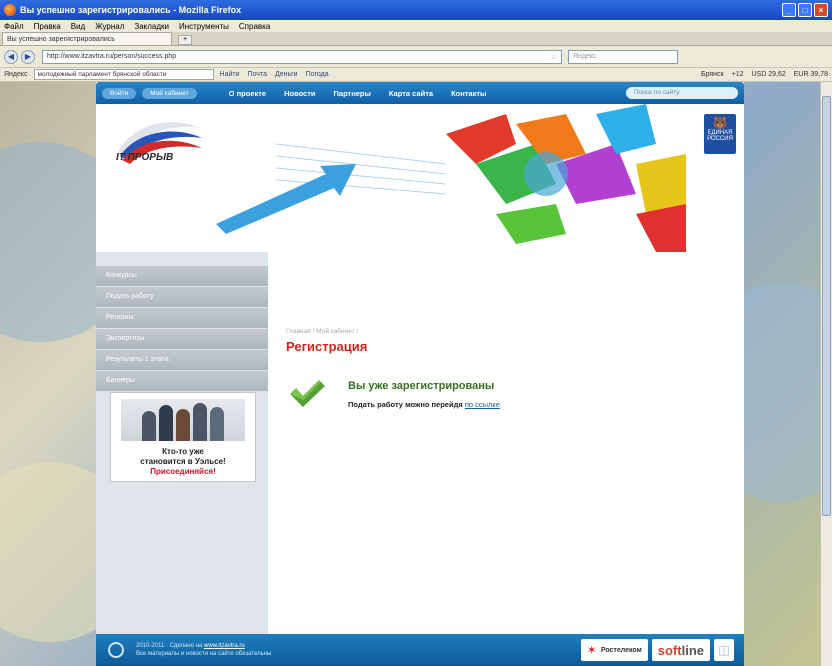 The height and width of the screenshot is (666, 832). Describe the element at coordinates (169, 93) in the screenshot. I see `cabinet-button: Мой кабинет` at that location.